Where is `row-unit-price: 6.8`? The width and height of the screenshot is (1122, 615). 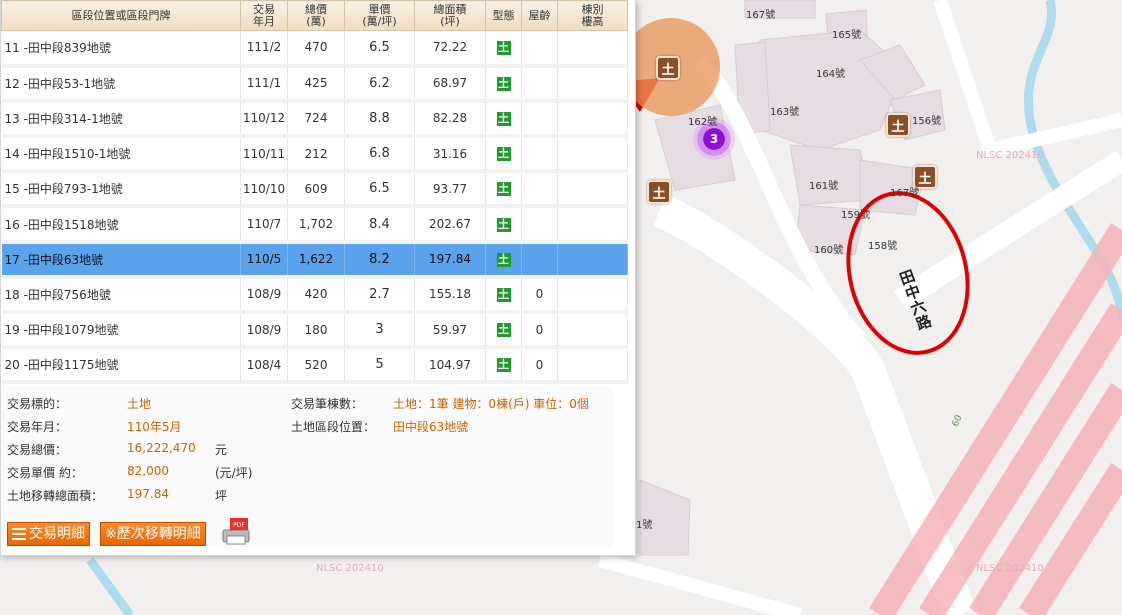 row-unit-price: 6.8 is located at coordinates (379, 155).